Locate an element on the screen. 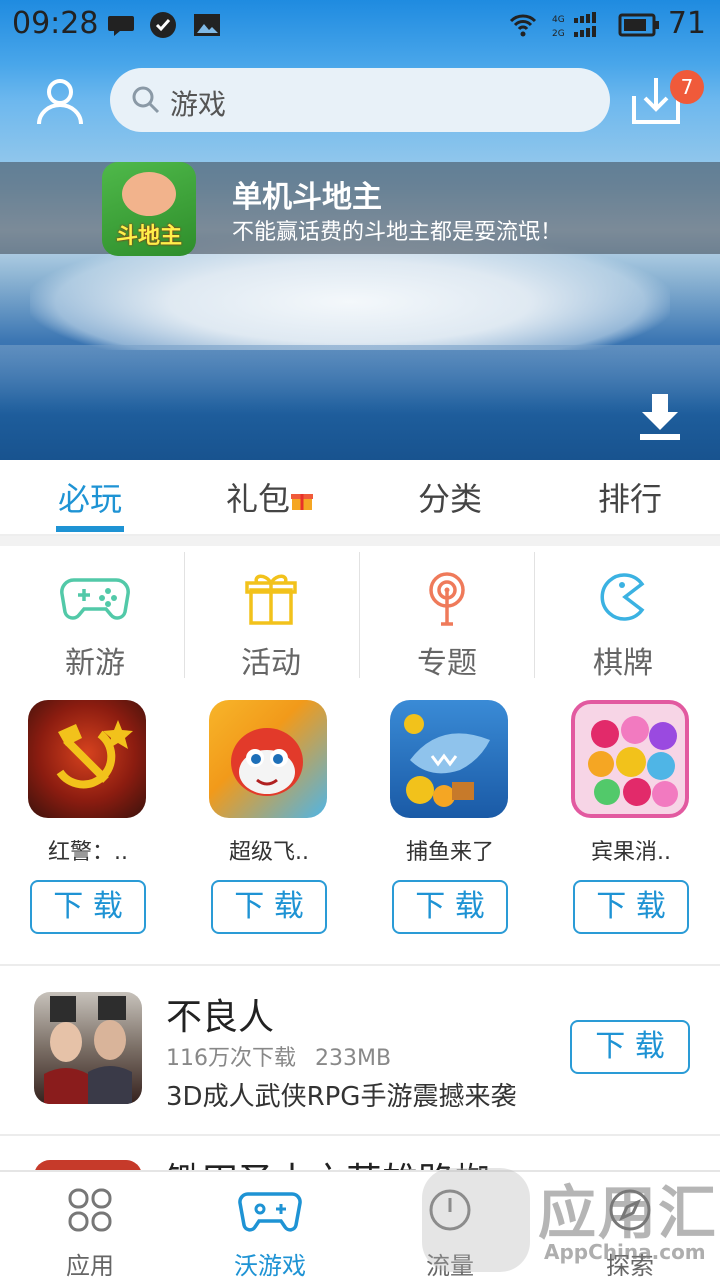  status-bar: 09:28 4G 2G 71 is located at coordinates (360, 25).